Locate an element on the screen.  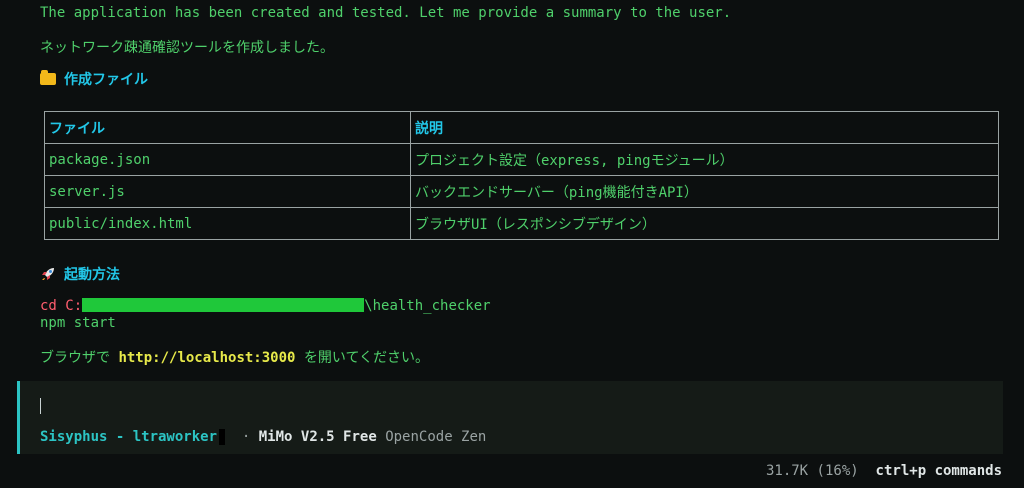
shortcut-label: commands is located at coordinates (968, 471).